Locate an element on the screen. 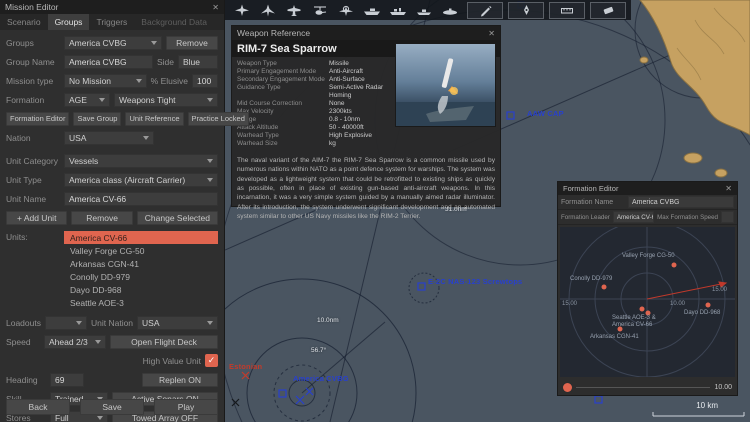 The height and width of the screenshot is (422, 750). max-formation-speed-label: Max Formation Speed is located at coordinates (687, 217).